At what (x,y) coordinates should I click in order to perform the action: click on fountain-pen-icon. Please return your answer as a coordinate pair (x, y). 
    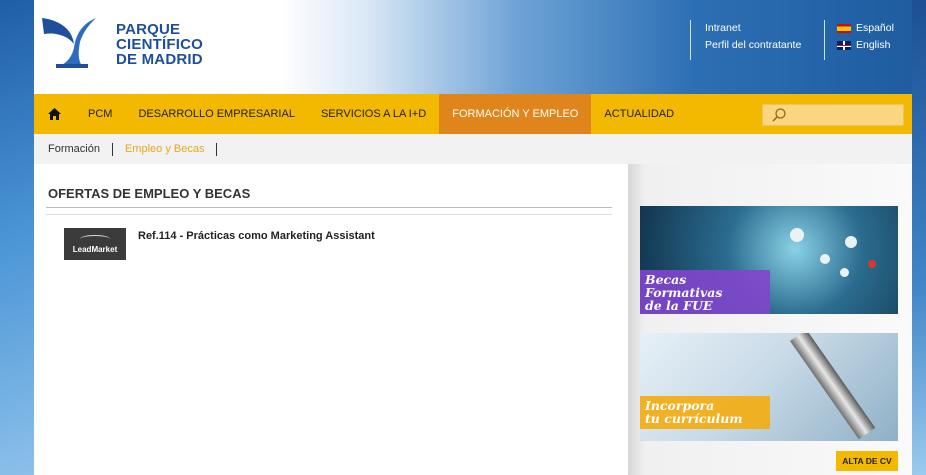
    Looking at the image, I should click on (833, 386).